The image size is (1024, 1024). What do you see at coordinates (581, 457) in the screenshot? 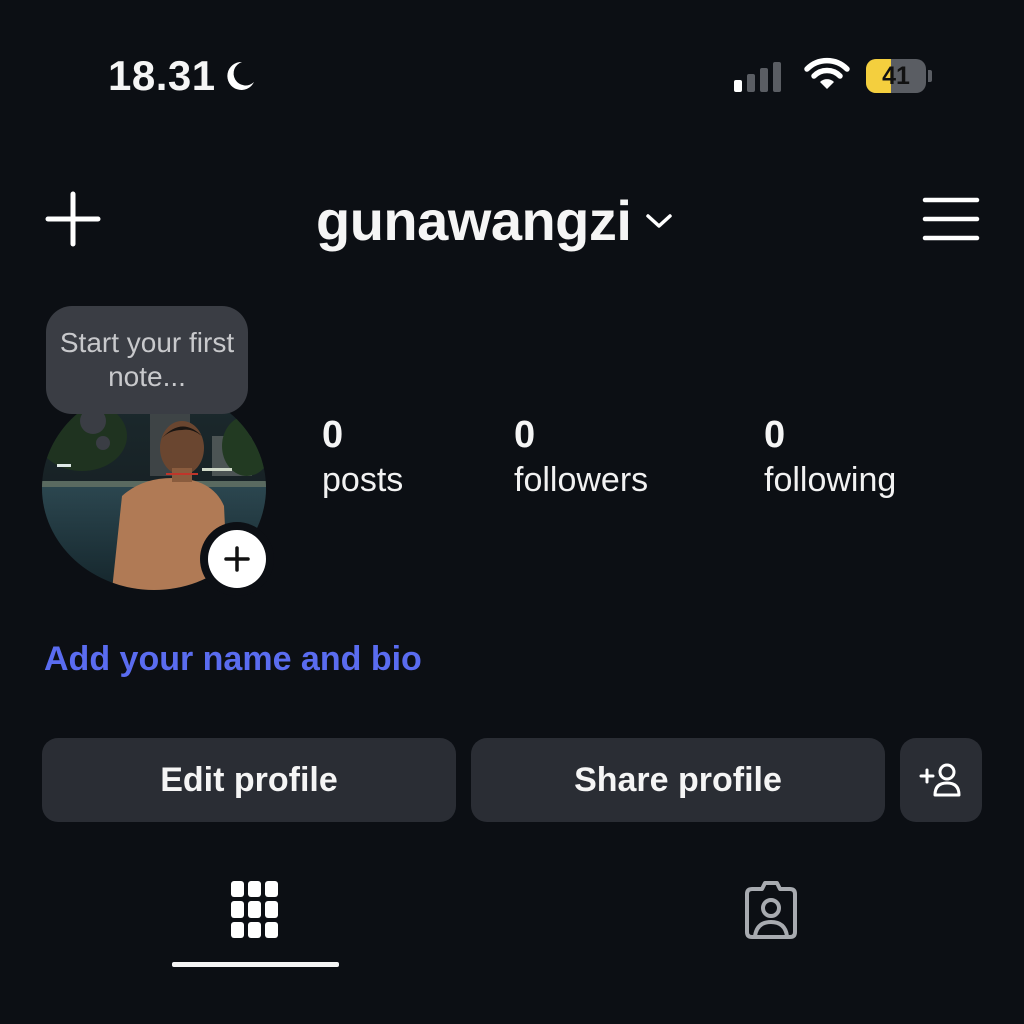
I see `stat-followers: 0 followers` at bounding box center [581, 457].